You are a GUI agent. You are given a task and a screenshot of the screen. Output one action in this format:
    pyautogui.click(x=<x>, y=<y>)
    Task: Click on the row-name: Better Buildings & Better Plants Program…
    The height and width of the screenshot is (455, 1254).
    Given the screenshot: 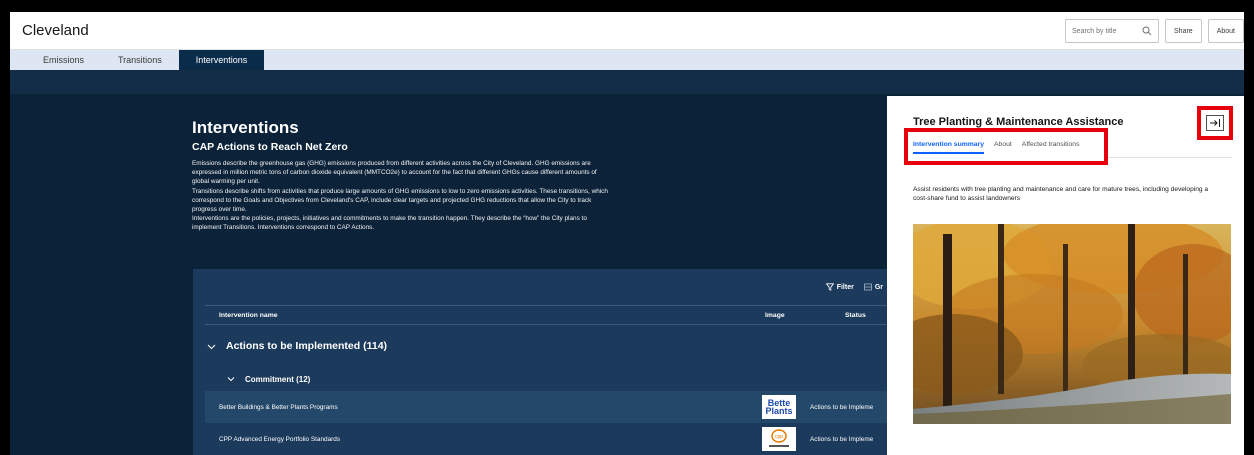 What is the action you would take?
    pyautogui.click(x=278, y=407)
    